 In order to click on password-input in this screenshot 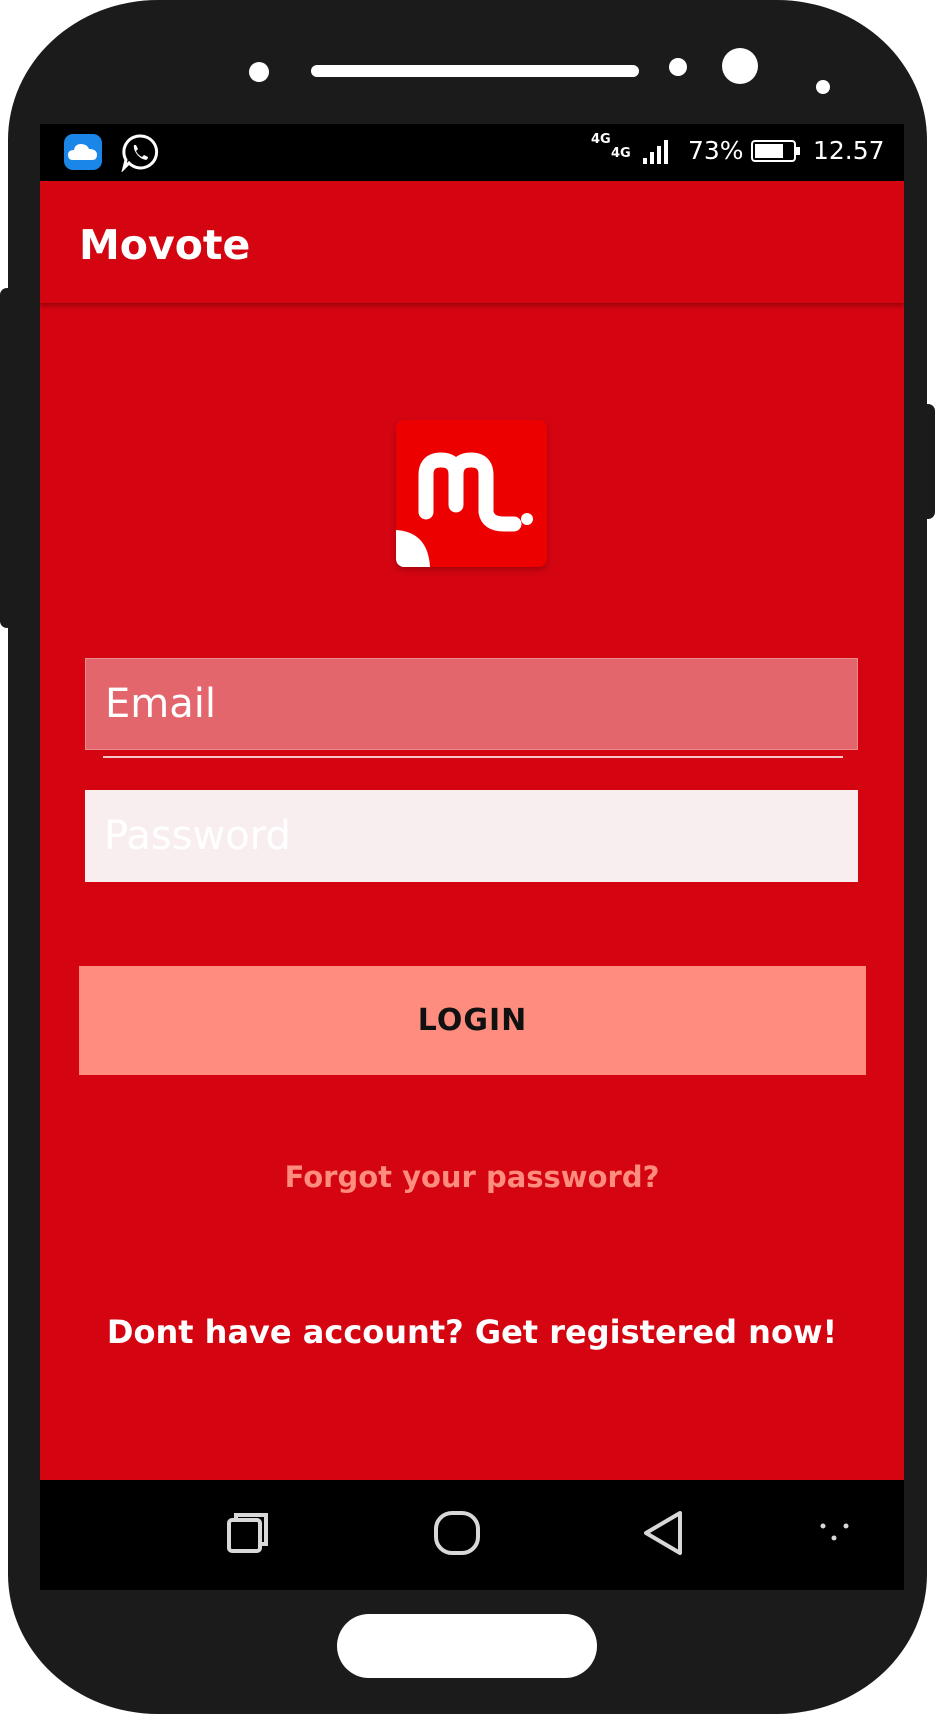, I will do `click(471, 836)`.